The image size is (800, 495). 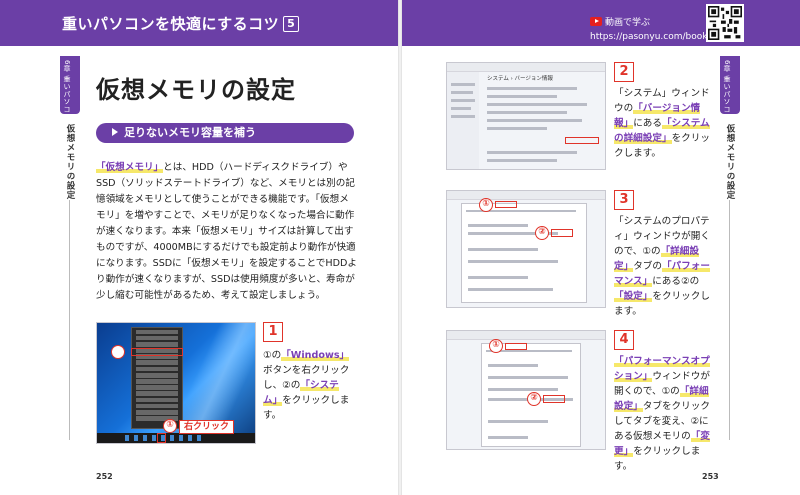 What do you see at coordinates (562, 233) in the screenshot?
I see `settings-button-highlight` at bounding box center [562, 233].